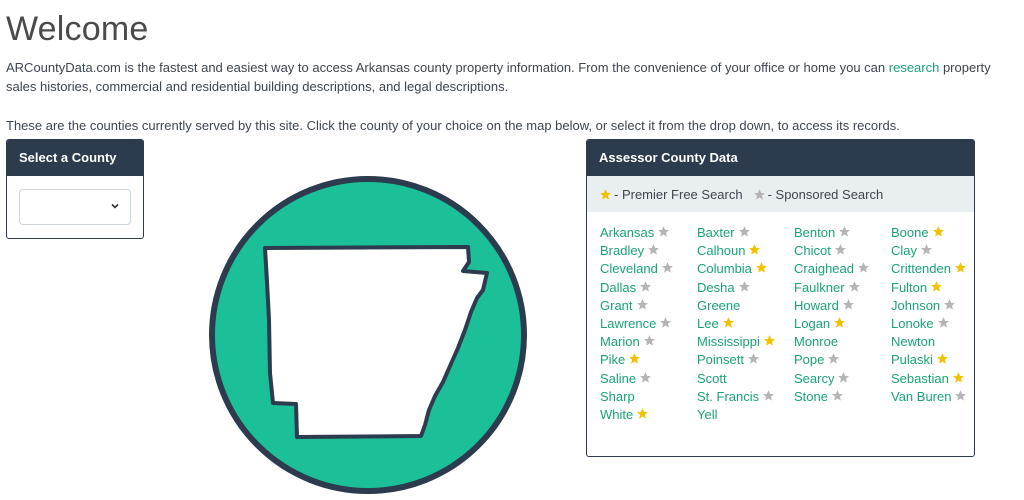  I want to click on county-link: White, so click(648, 415).